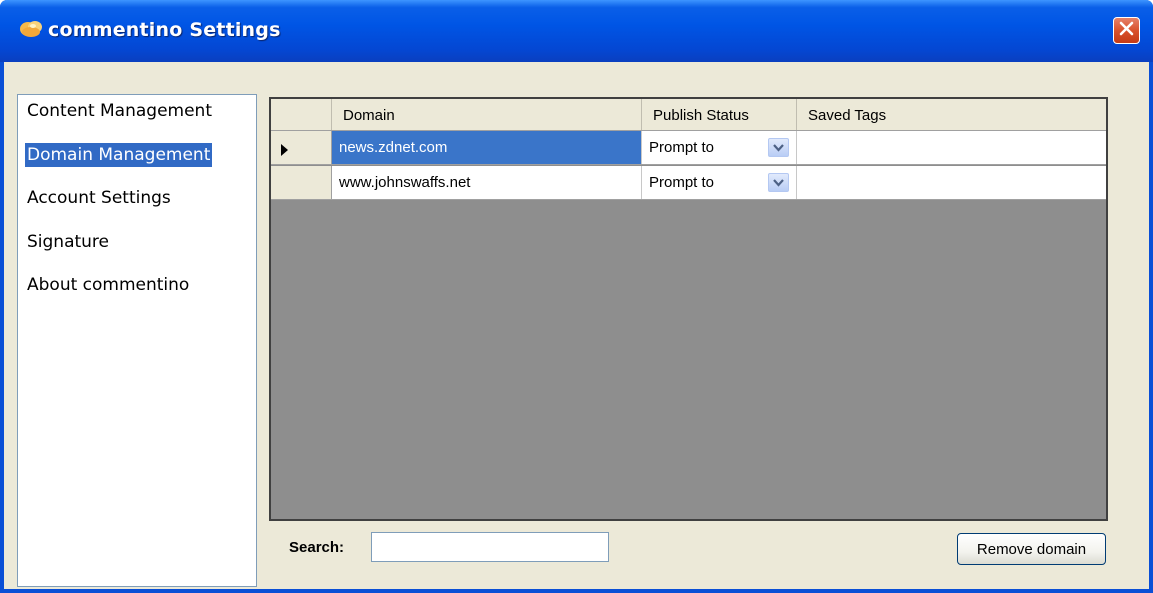  Describe the element at coordinates (68, 242) in the screenshot. I see `nav-item-signature: Signature` at that location.